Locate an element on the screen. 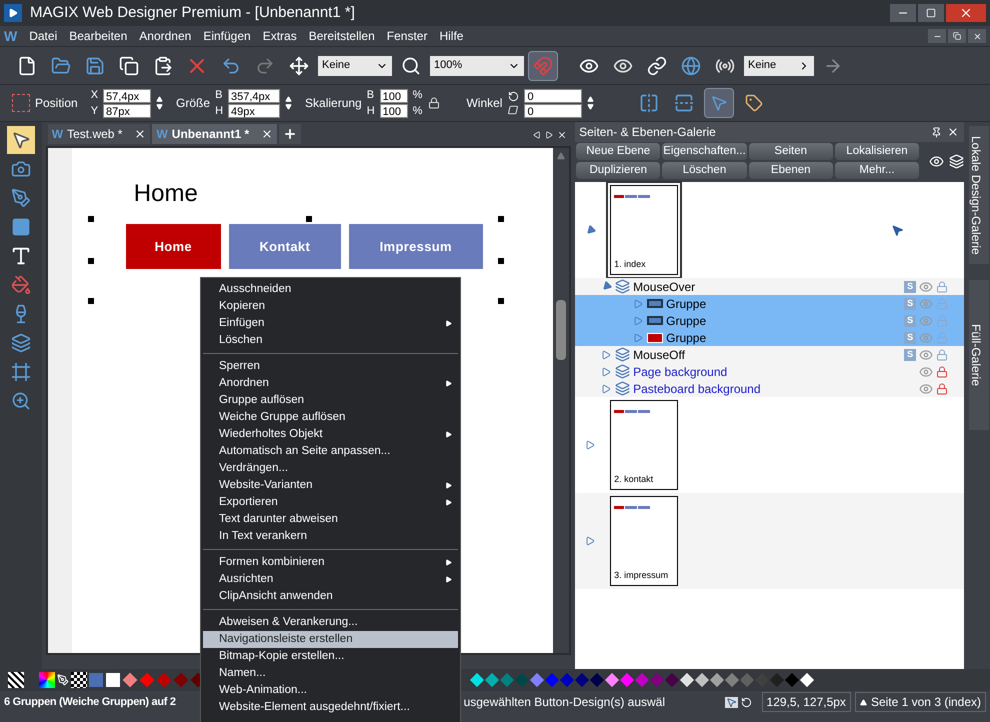  context-menu-item: Navigationsleiste erstellen is located at coordinates (330, 639).